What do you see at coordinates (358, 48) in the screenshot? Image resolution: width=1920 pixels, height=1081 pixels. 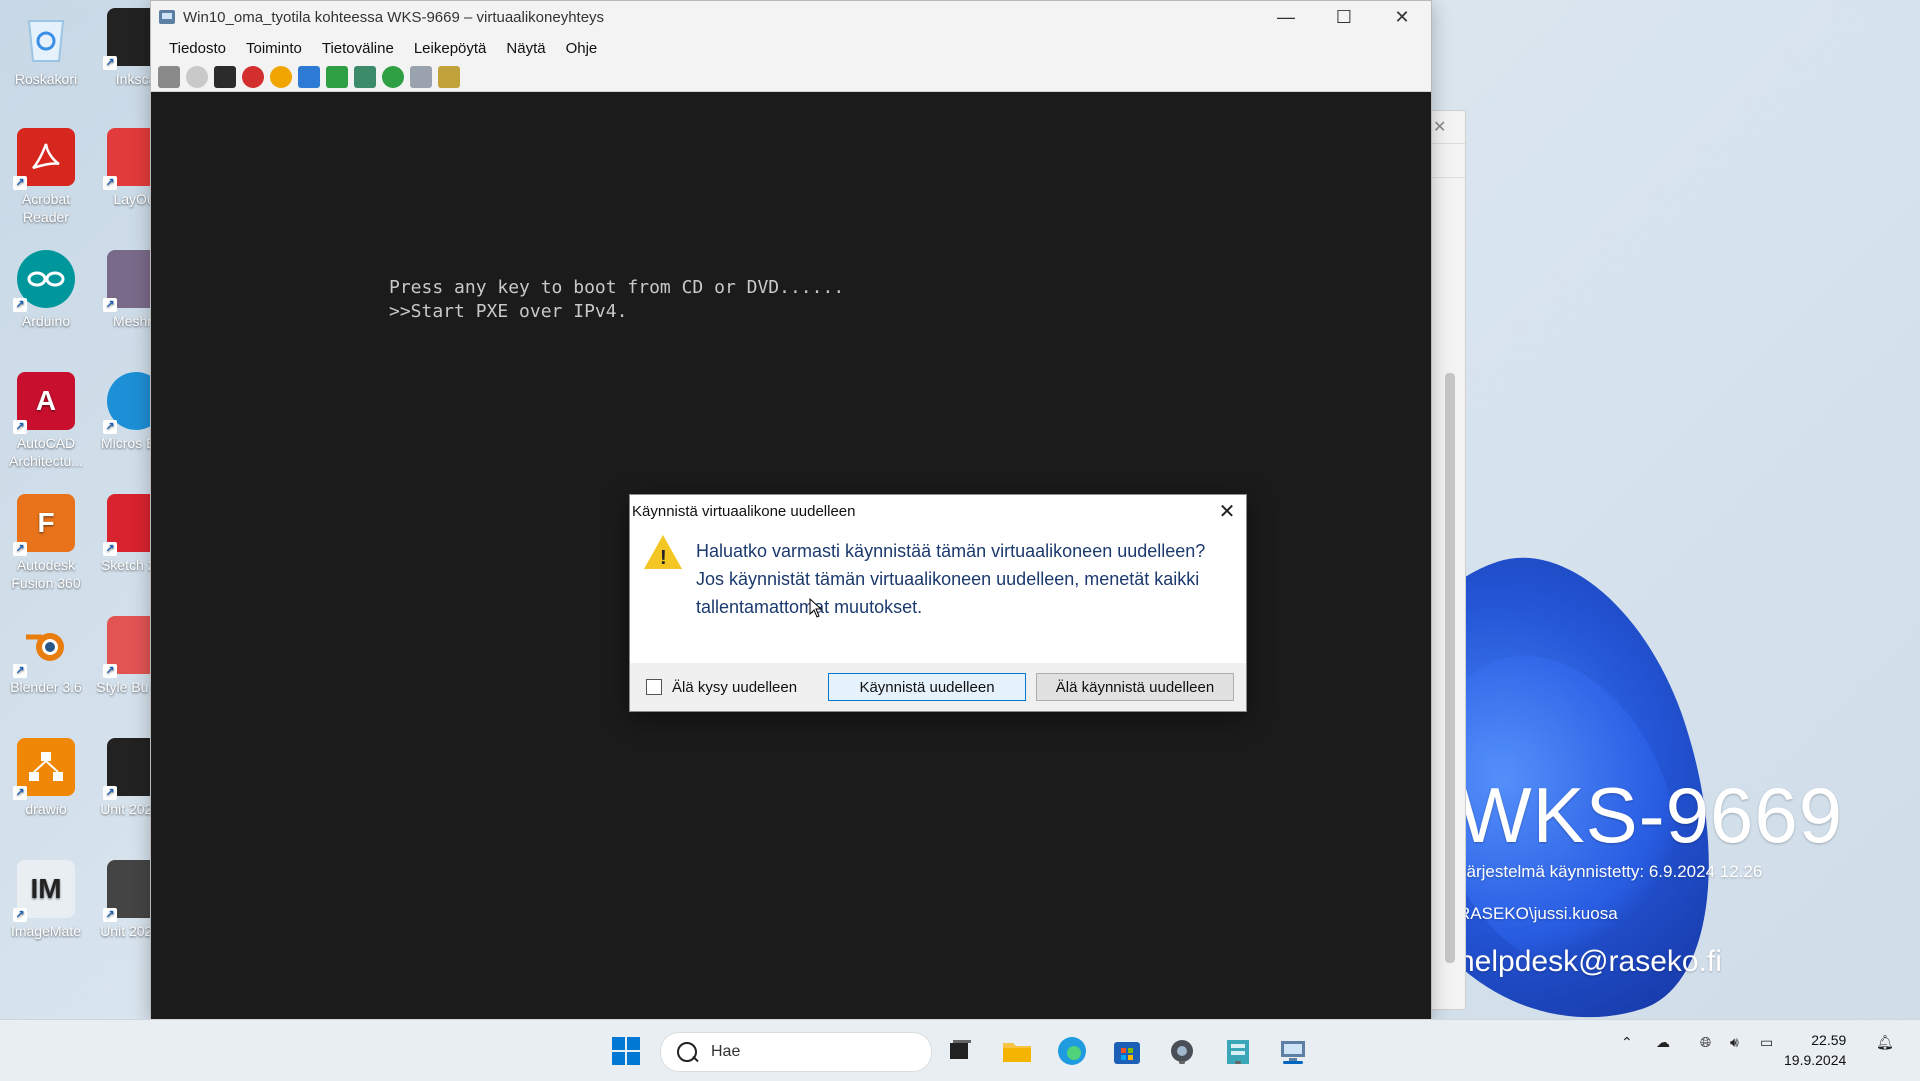 I see `menu-media: Tietoväline` at bounding box center [358, 48].